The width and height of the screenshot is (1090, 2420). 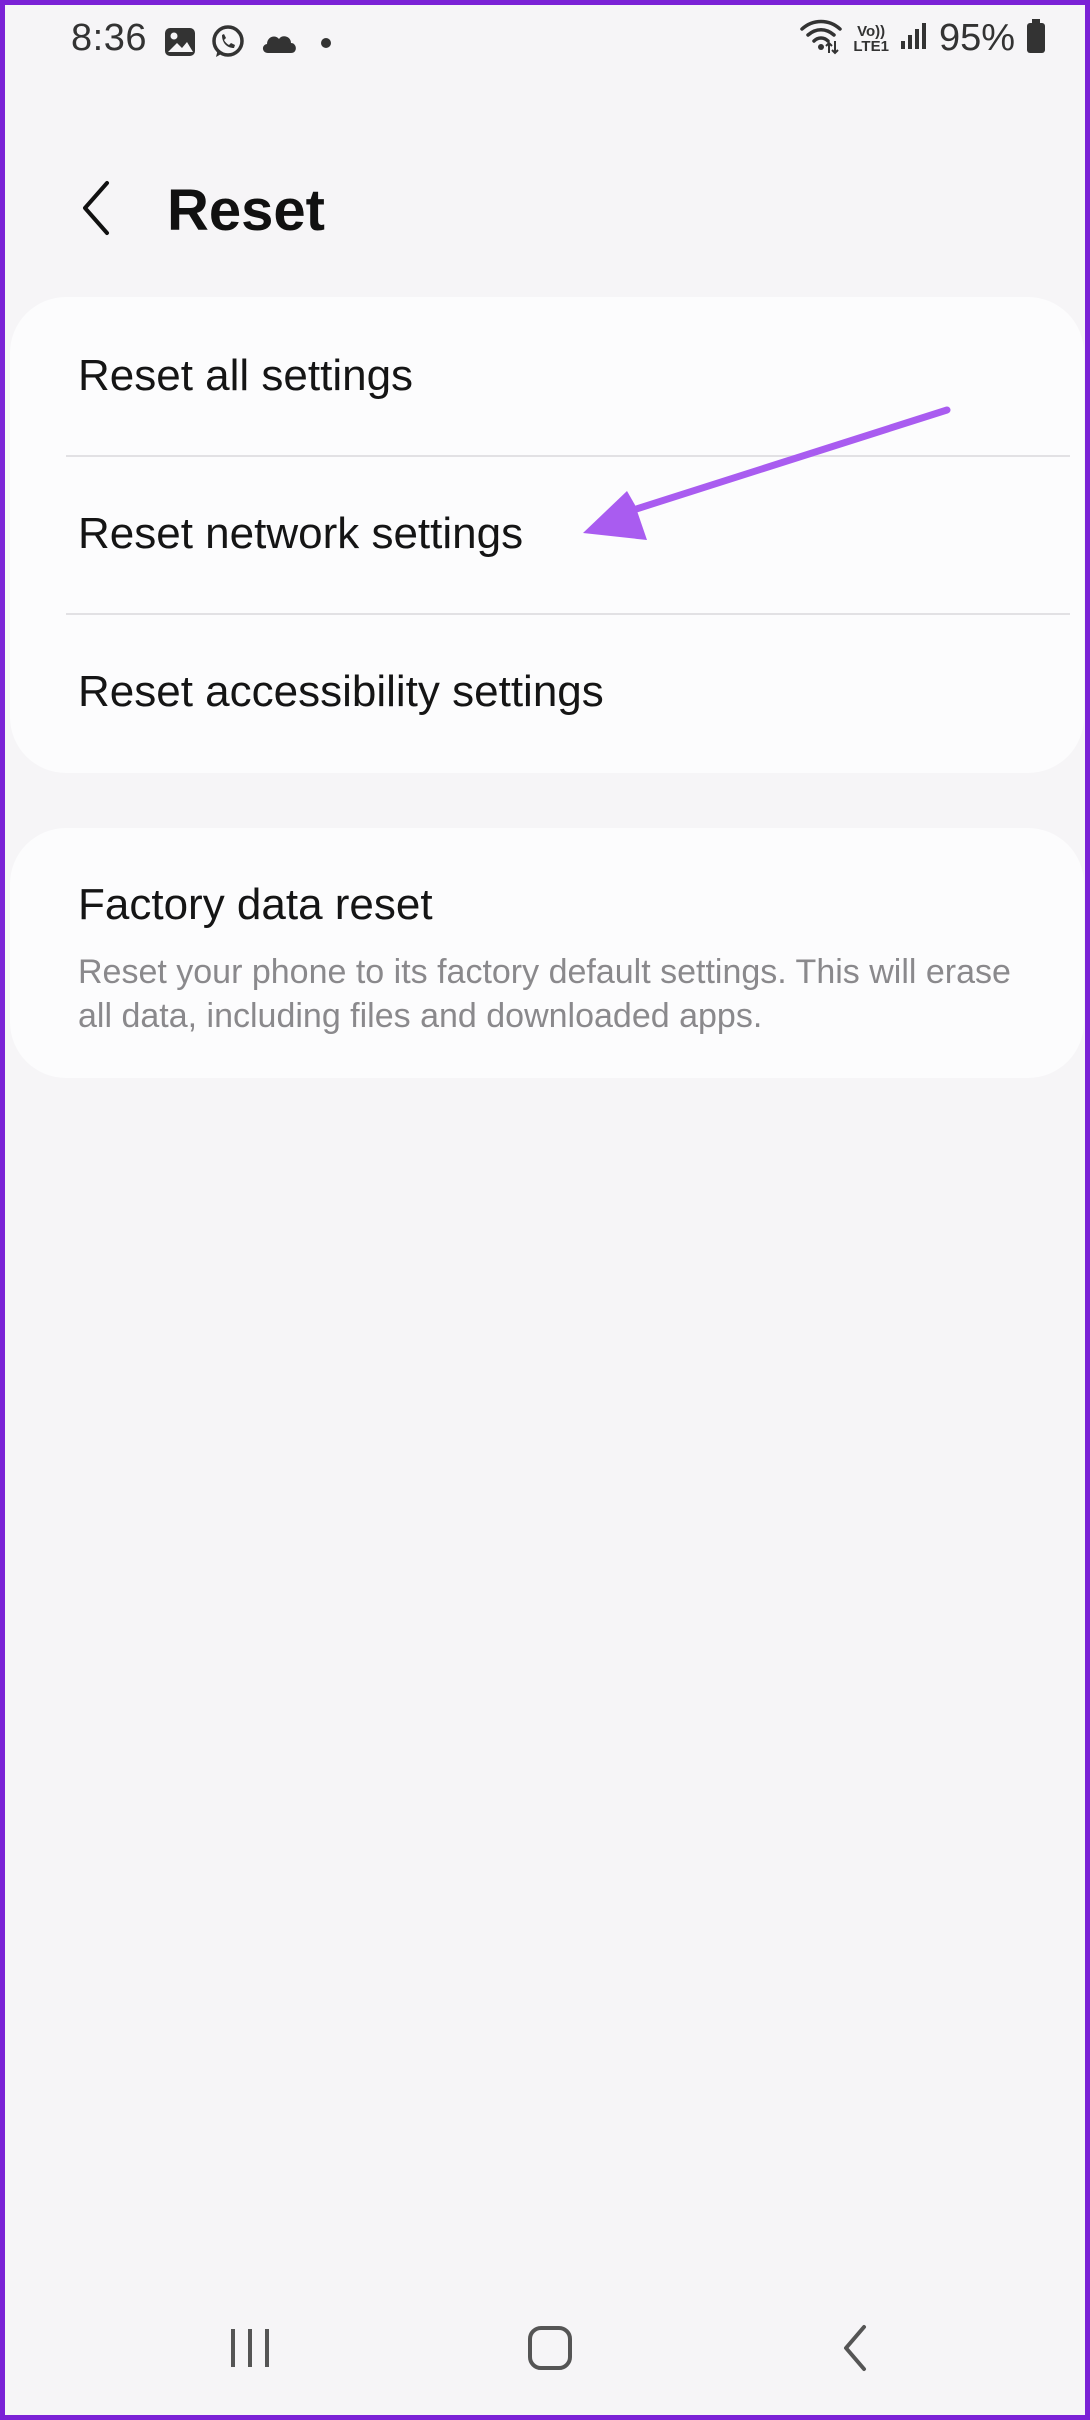 I want to click on chevron-left-icon, so click(x=97, y=210).